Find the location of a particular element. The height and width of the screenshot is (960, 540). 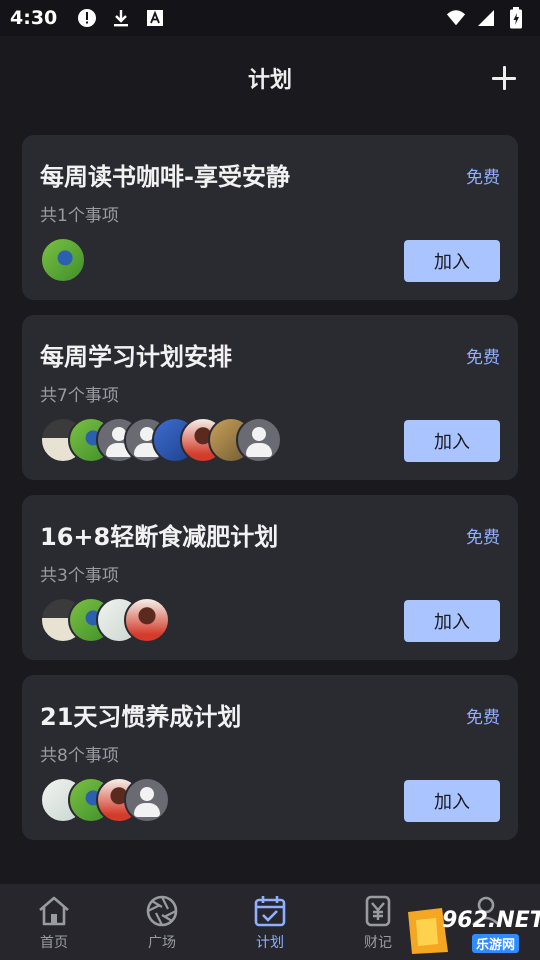

plan-title: 21天习惯养成计划 is located at coordinates (141, 717).